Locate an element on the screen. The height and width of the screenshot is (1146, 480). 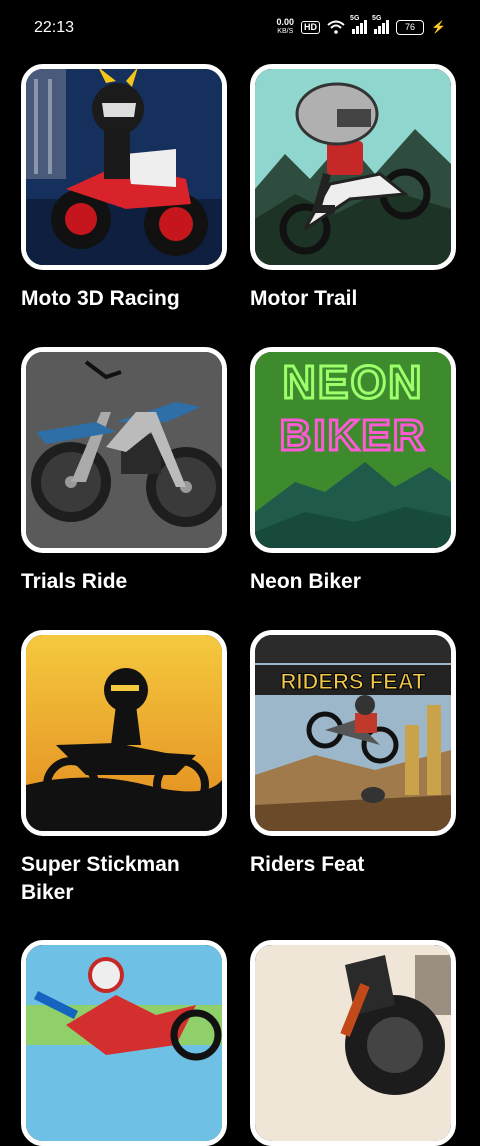
biker-art-text: BIKER is located at coordinates (353, 435).